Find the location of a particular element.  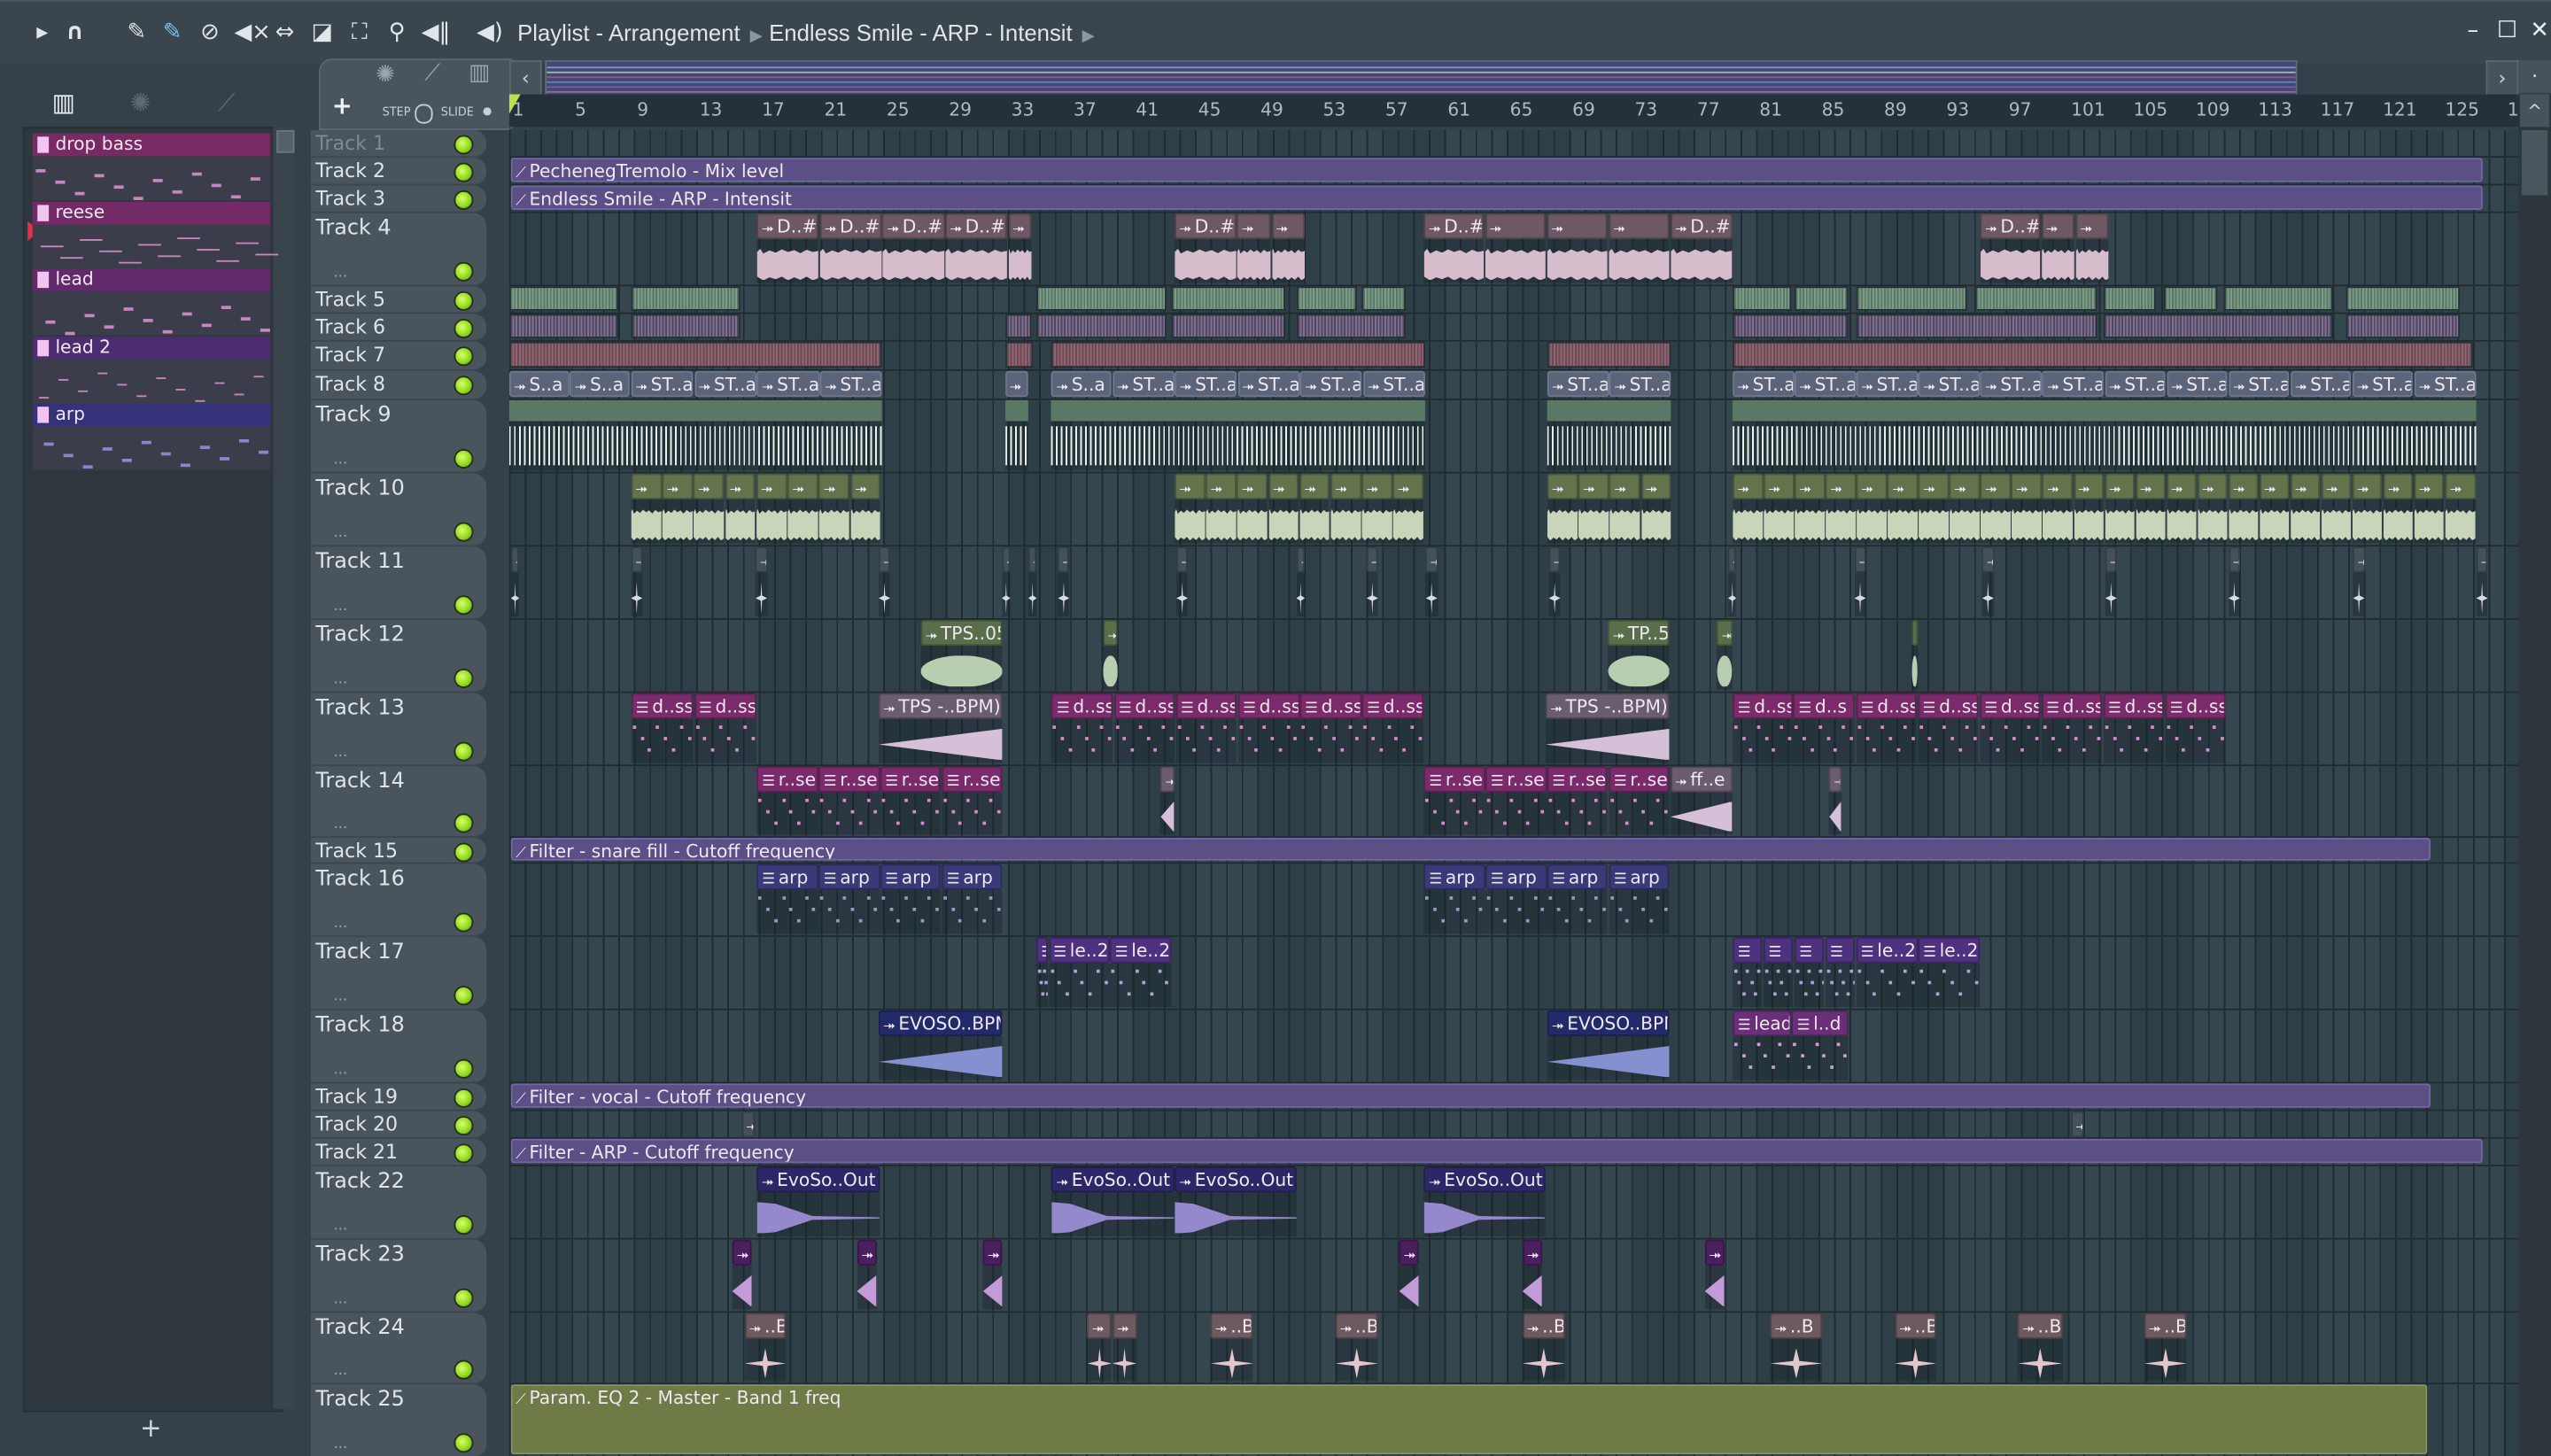

scrollbar-thumb is located at coordinates (286, 141).